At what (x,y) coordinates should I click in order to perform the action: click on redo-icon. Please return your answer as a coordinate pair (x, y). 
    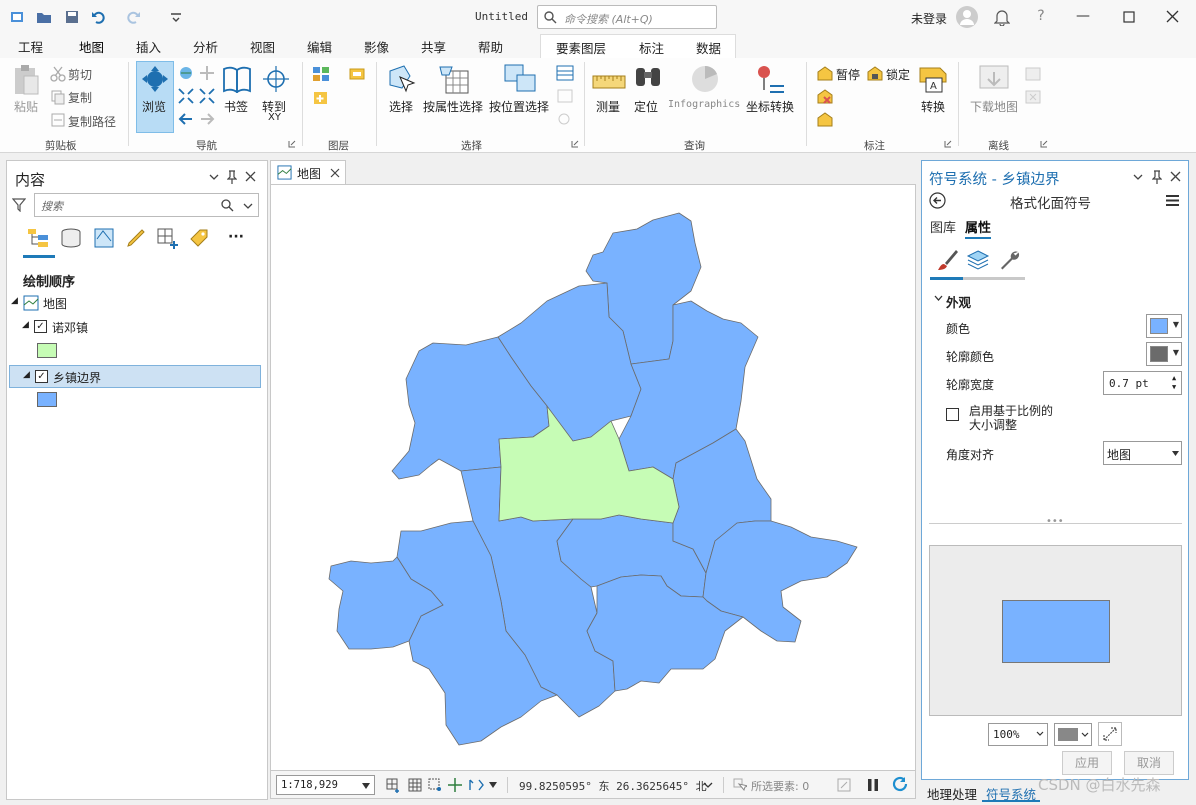
    Looking at the image, I should click on (134, 17).